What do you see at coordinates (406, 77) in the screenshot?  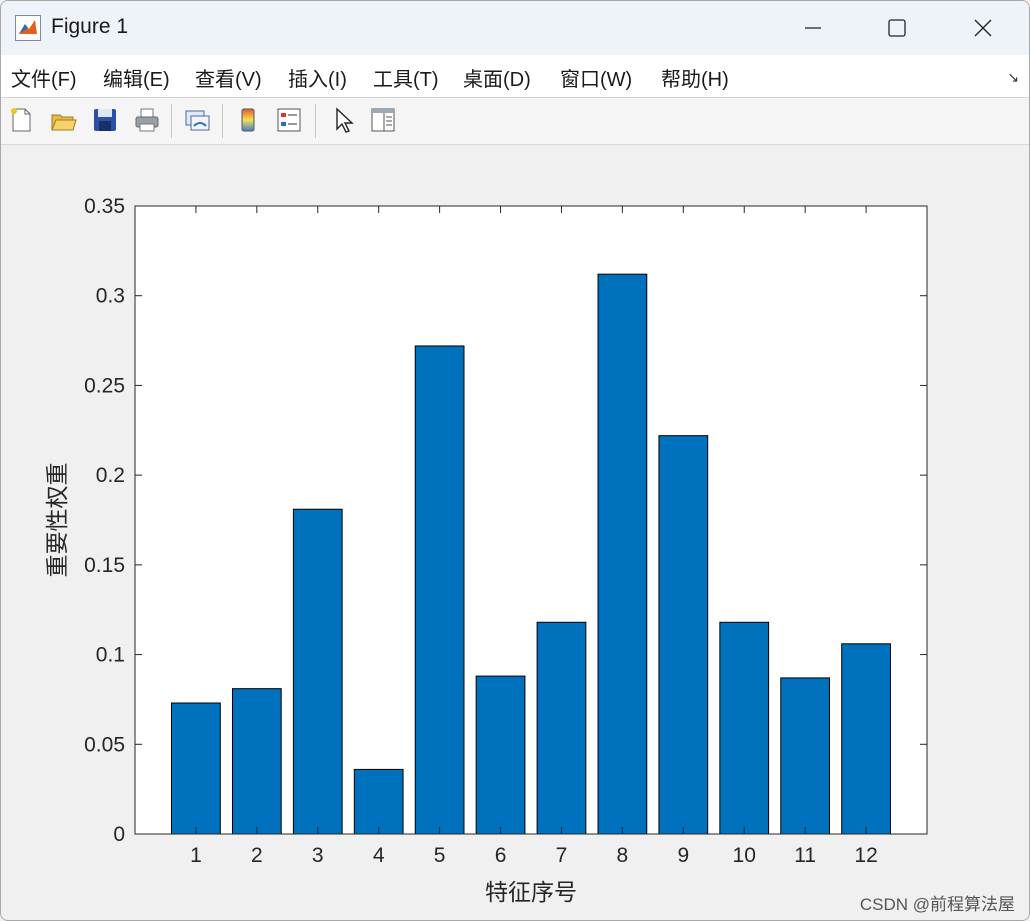 I see `menu-tools: 工具(T)` at bounding box center [406, 77].